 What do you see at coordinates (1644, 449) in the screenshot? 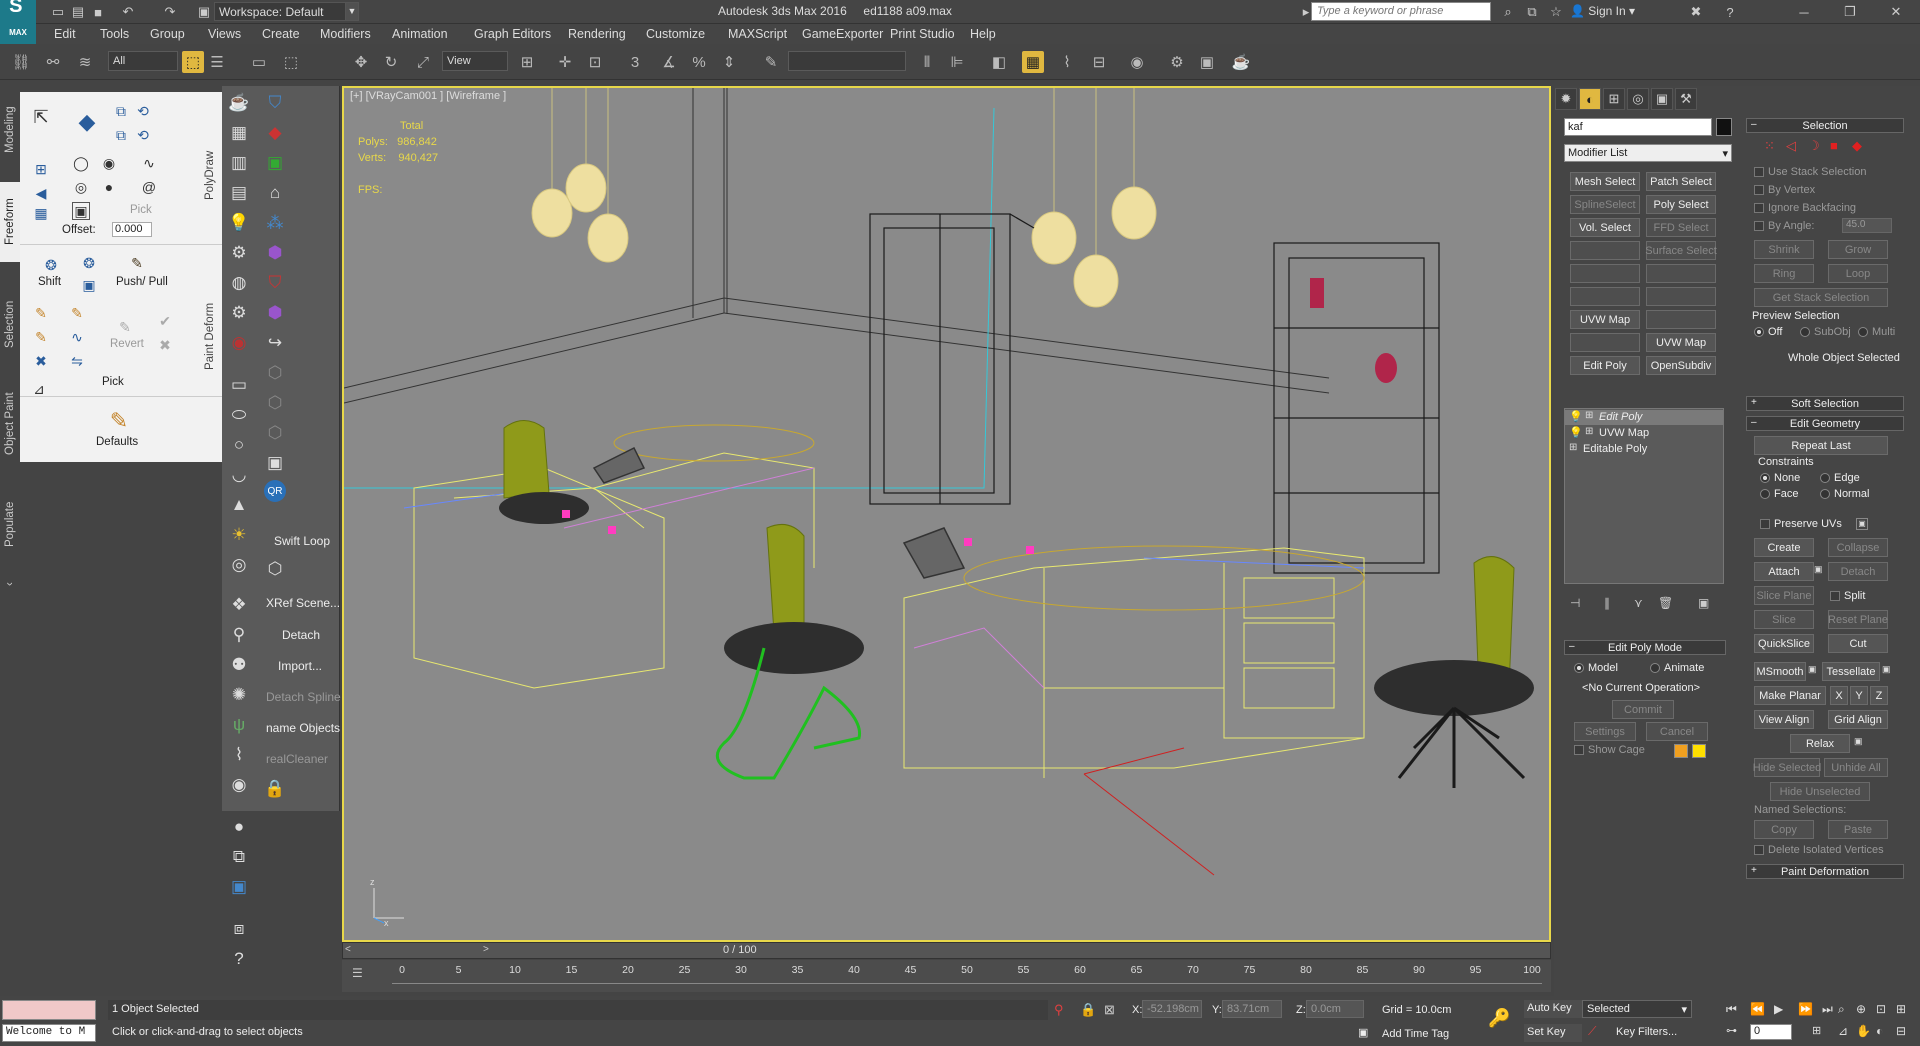
I see `stack-item-editable-poly: ⊞ Editable Poly` at bounding box center [1644, 449].